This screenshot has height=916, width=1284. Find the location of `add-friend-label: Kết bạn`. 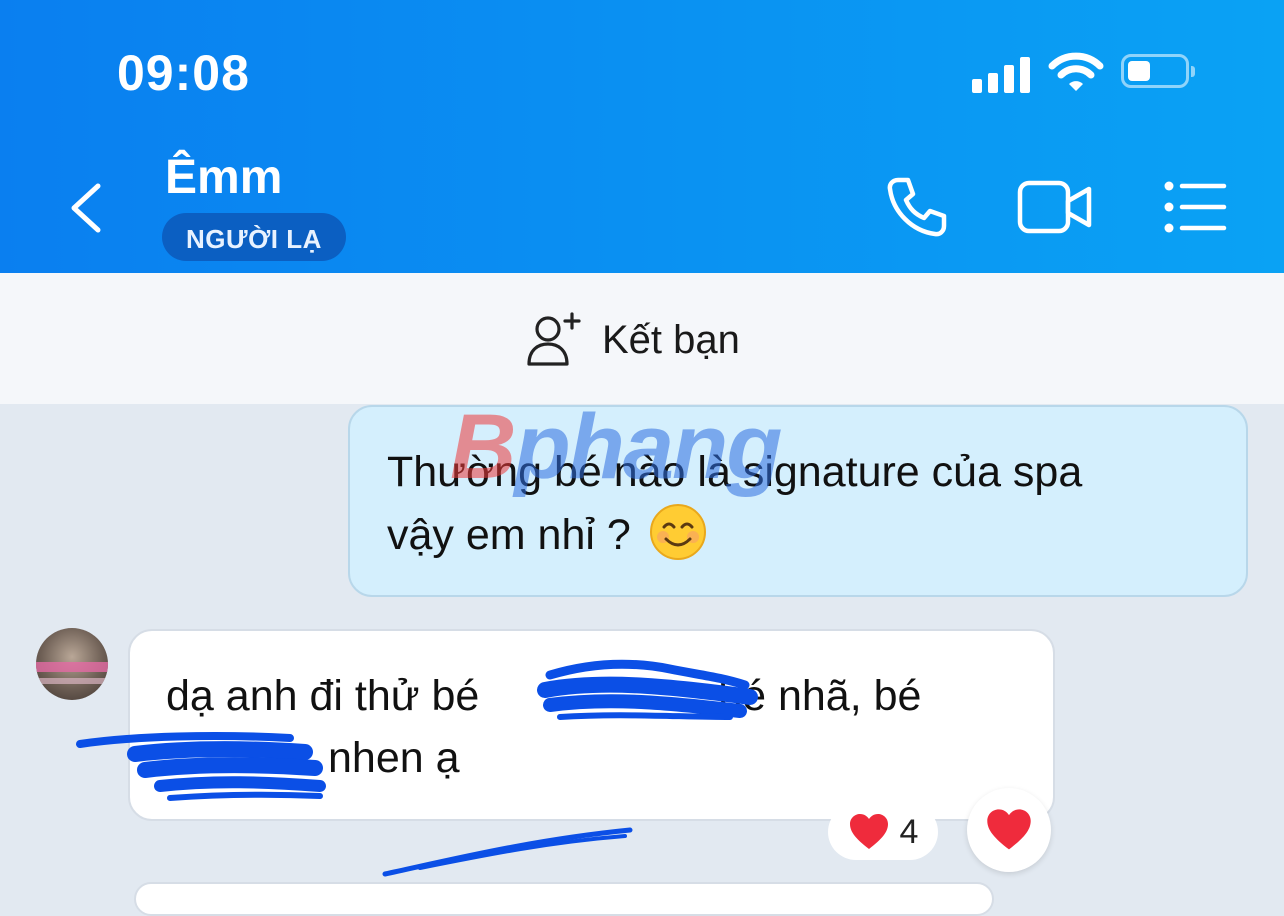

add-friend-label: Kết bạn is located at coordinates (671, 339).